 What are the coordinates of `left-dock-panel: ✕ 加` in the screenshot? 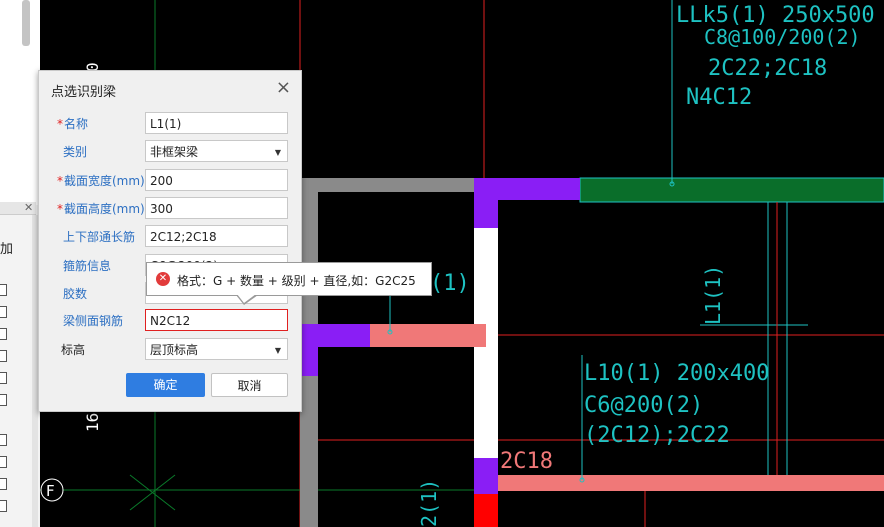 It's located at (20, 263).